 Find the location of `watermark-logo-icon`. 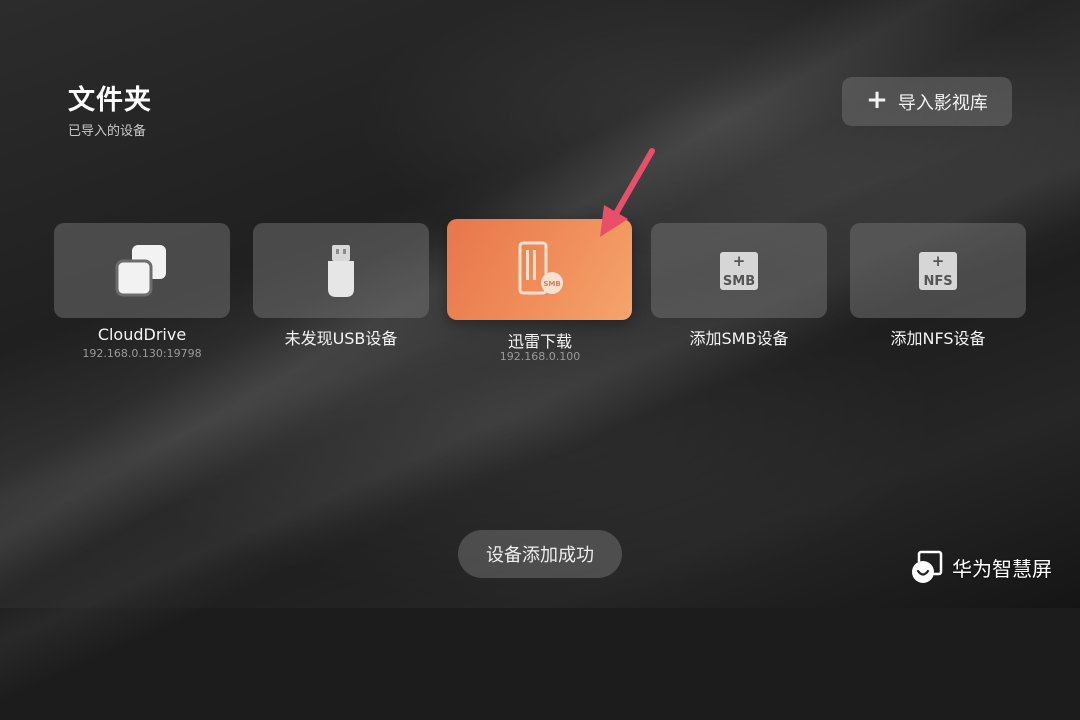

watermark-logo-icon is located at coordinates (927, 566).